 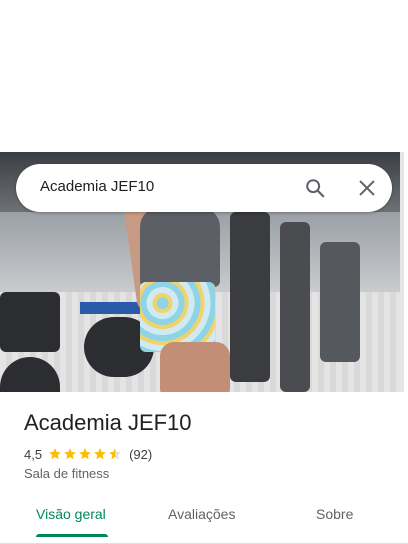 I want to click on place-title: Academia JEF10, so click(x=108, y=422).